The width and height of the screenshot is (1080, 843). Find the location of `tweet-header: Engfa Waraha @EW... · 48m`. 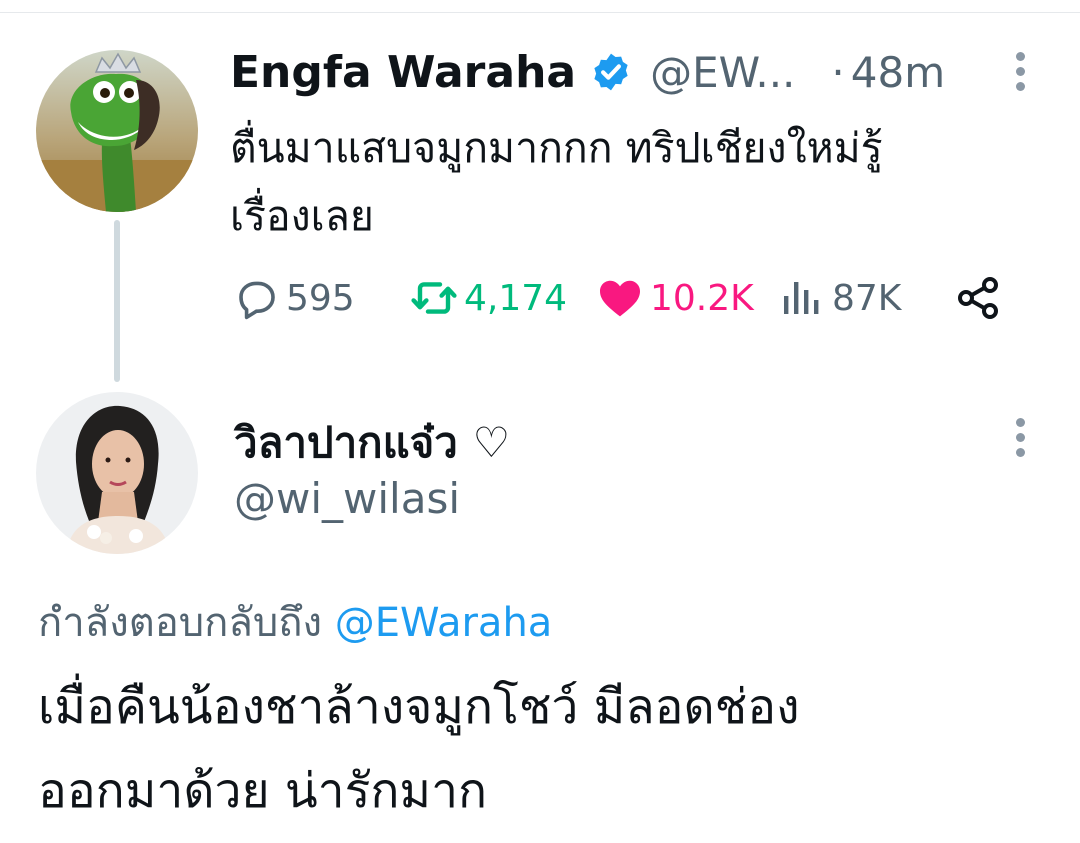

tweet-header: Engfa Waraha @EW... · 48m is located at coordinates (587, 72).